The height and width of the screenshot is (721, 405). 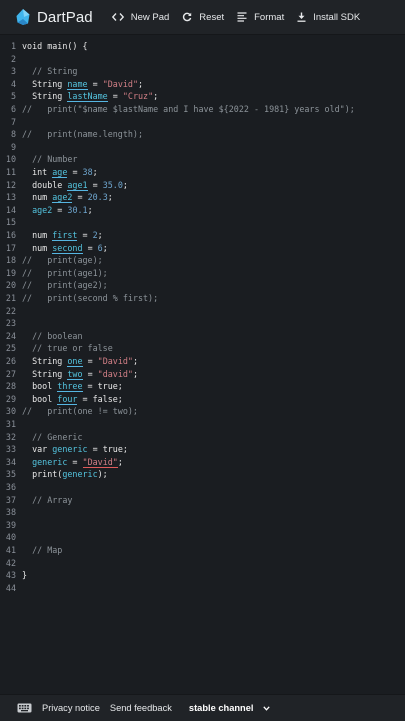 What do you see at coordinates (115, 373) in the screenshot?
I see `code-token: "david"` at bounding box center [115, 373].